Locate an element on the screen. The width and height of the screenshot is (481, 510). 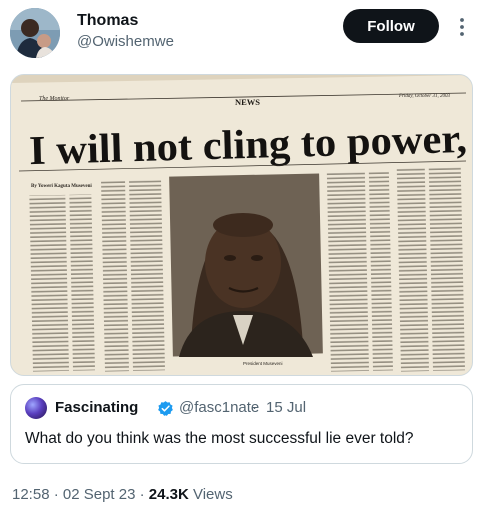
newspaper-section: NEWS is located at coordinates (247, 102).